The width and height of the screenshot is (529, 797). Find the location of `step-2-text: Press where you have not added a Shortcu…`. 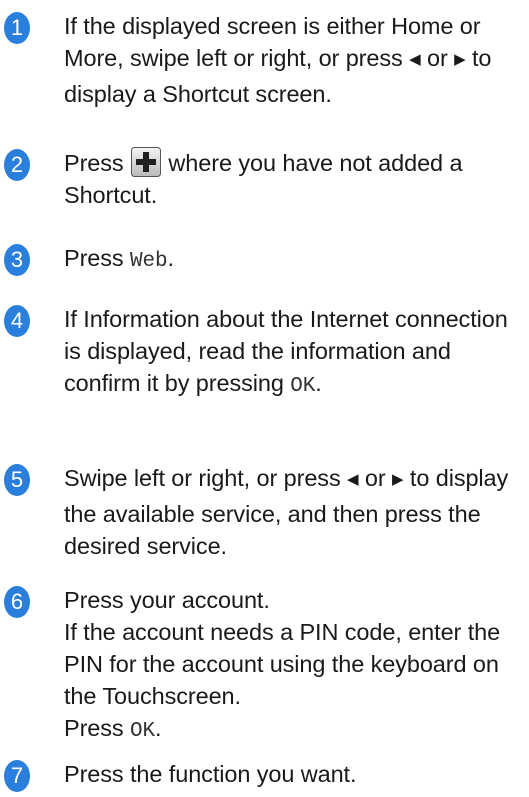

step-2-text: Press where you have not added a Shortcu… is located at coordinates (293, 179).